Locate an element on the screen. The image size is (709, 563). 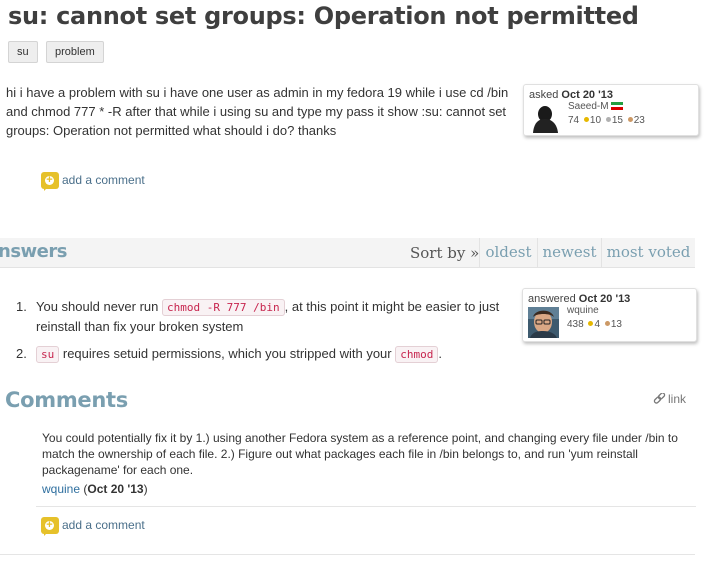
answered-username: wquine is located at coordinates (583, 310).